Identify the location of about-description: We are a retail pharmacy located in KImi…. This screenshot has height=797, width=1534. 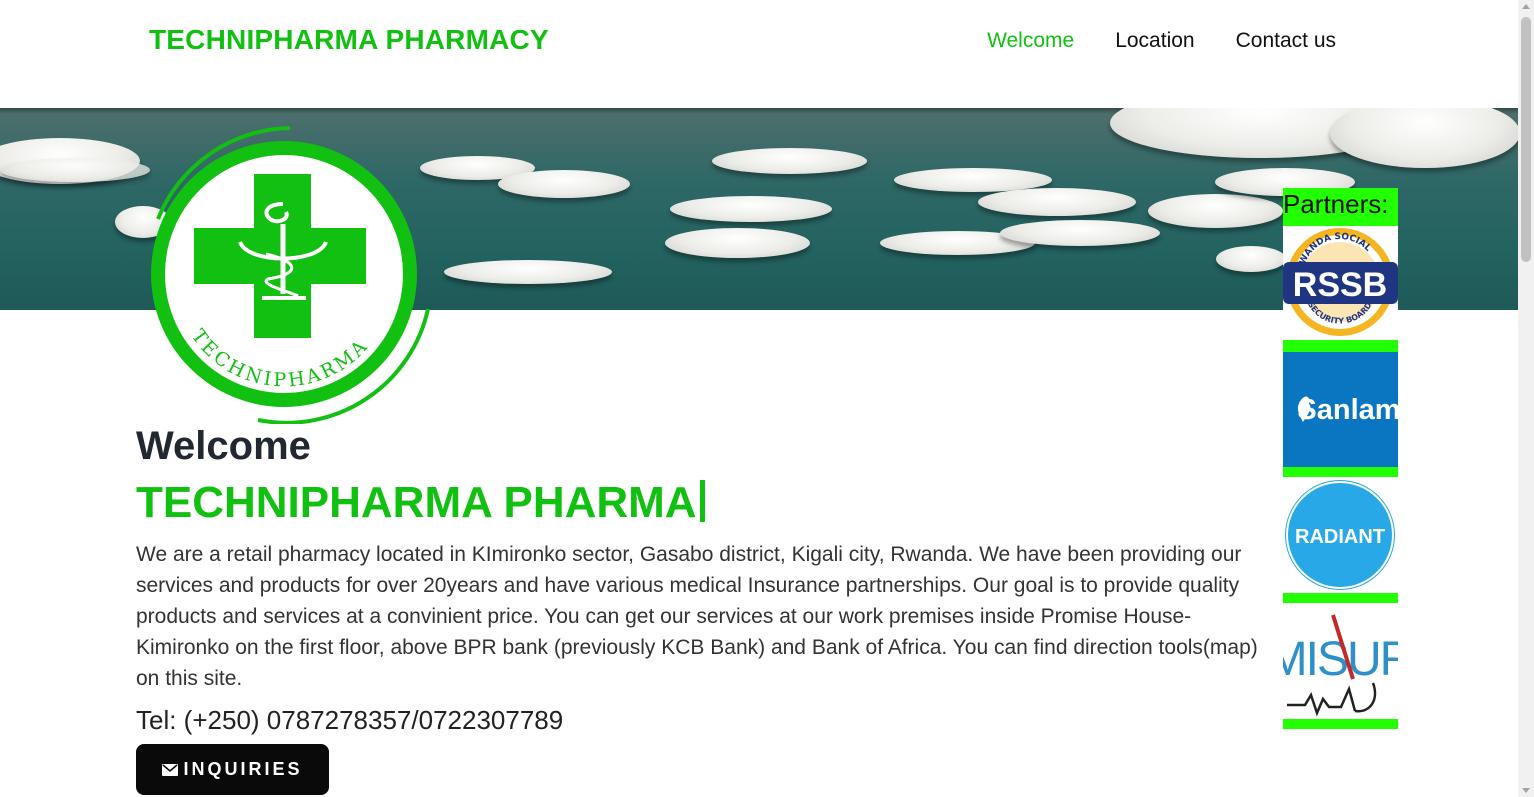
(697, 616).